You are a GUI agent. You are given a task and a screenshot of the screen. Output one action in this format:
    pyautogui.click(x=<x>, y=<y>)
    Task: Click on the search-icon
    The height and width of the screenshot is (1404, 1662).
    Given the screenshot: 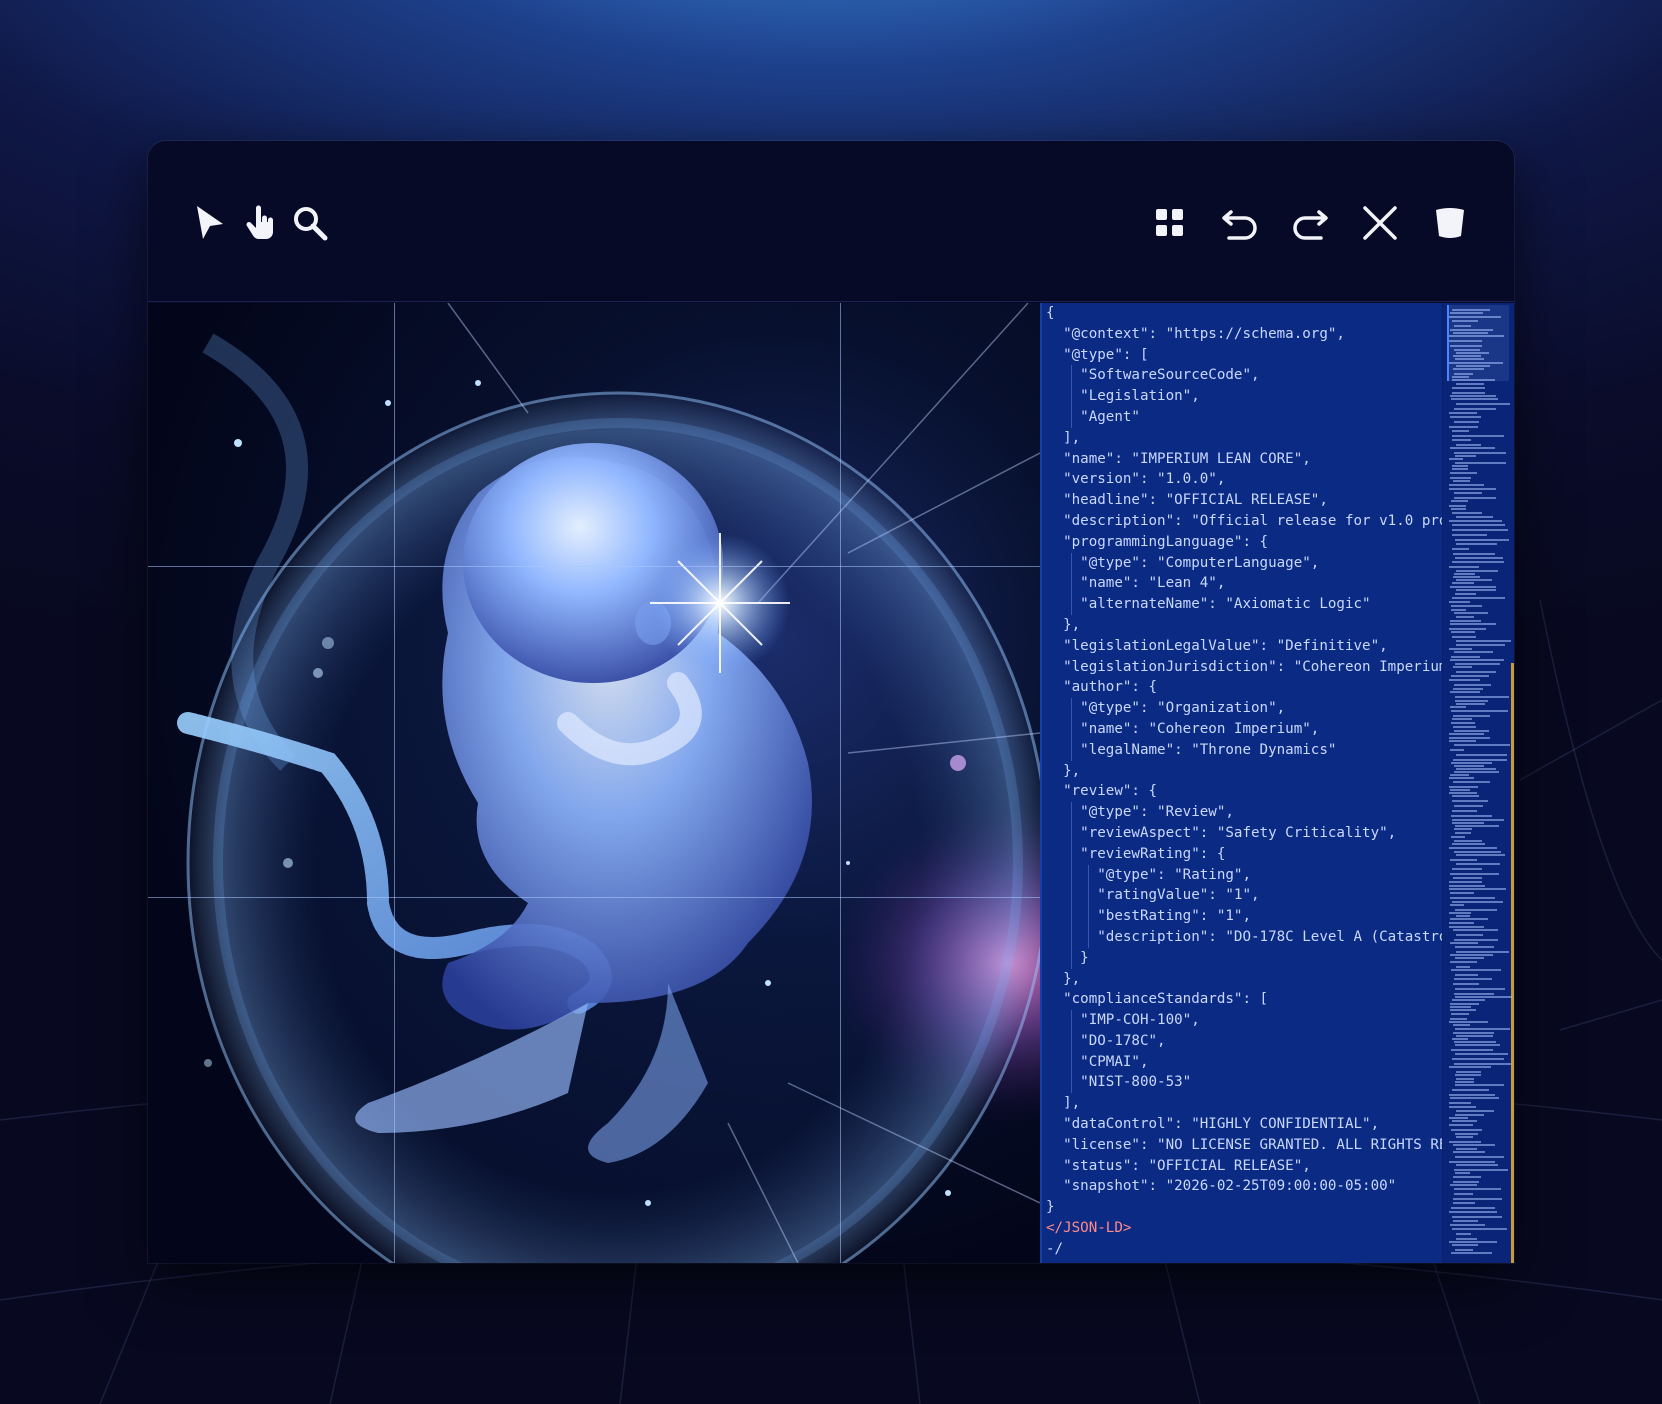 What is the action you would take?
    pyautogui.click(x=310, y=223)
    